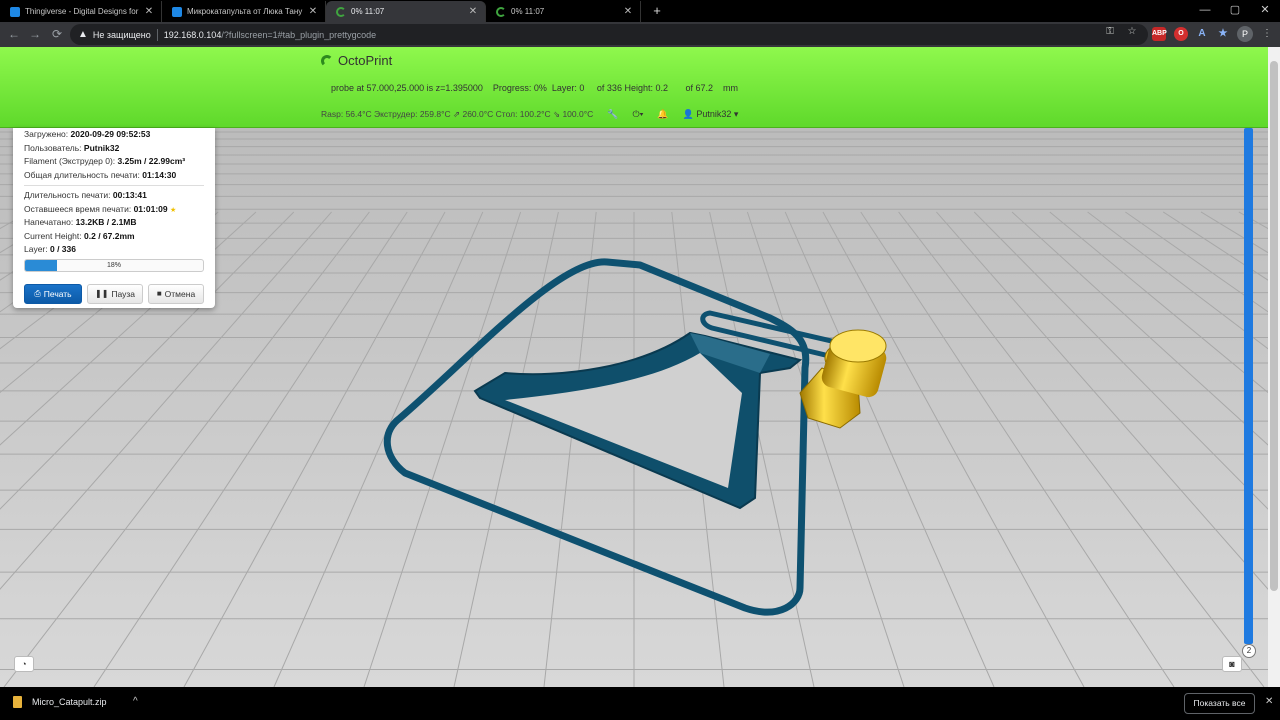 This screenshot has width=1280, height=720. Describe the element at coordinates (563, 11) in the screenshot. I see `tab-octoprint: 0% 11:07 ✕` at that location.